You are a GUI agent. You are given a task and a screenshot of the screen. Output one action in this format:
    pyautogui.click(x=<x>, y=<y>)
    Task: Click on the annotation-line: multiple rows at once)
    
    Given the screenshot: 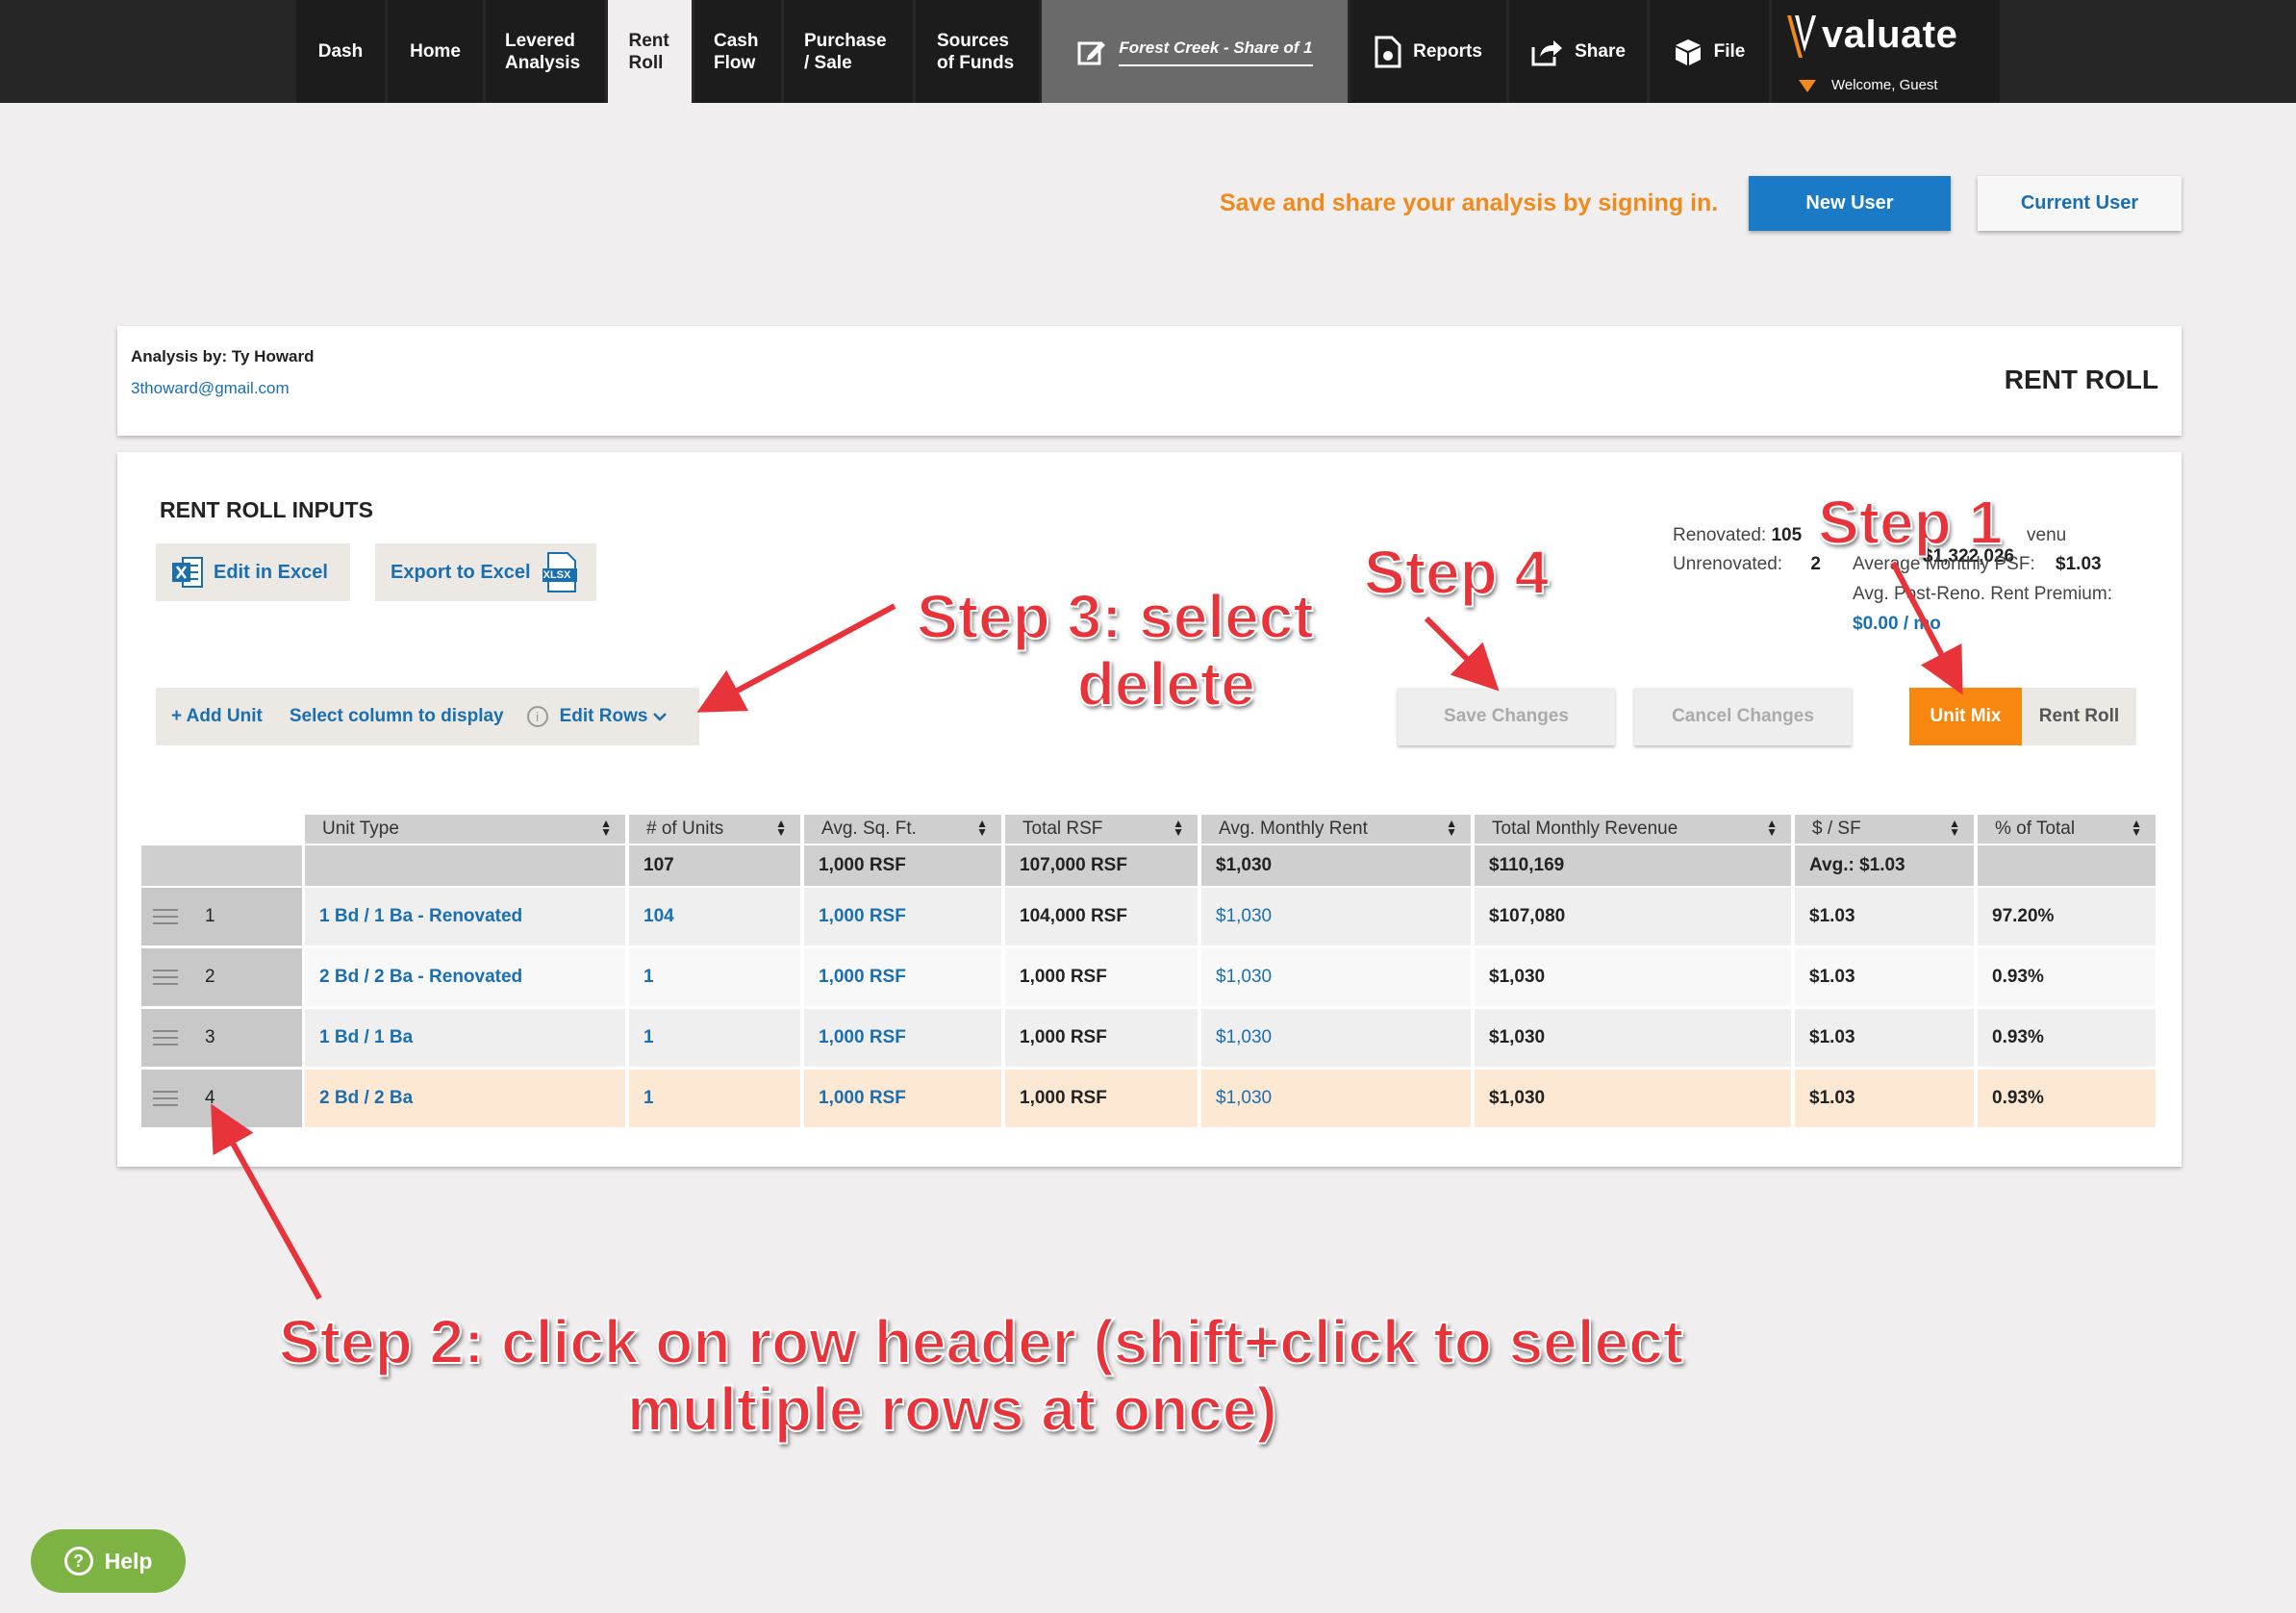 What is the action you would take?
    pyautogui.click(x=952, y=1409)
    